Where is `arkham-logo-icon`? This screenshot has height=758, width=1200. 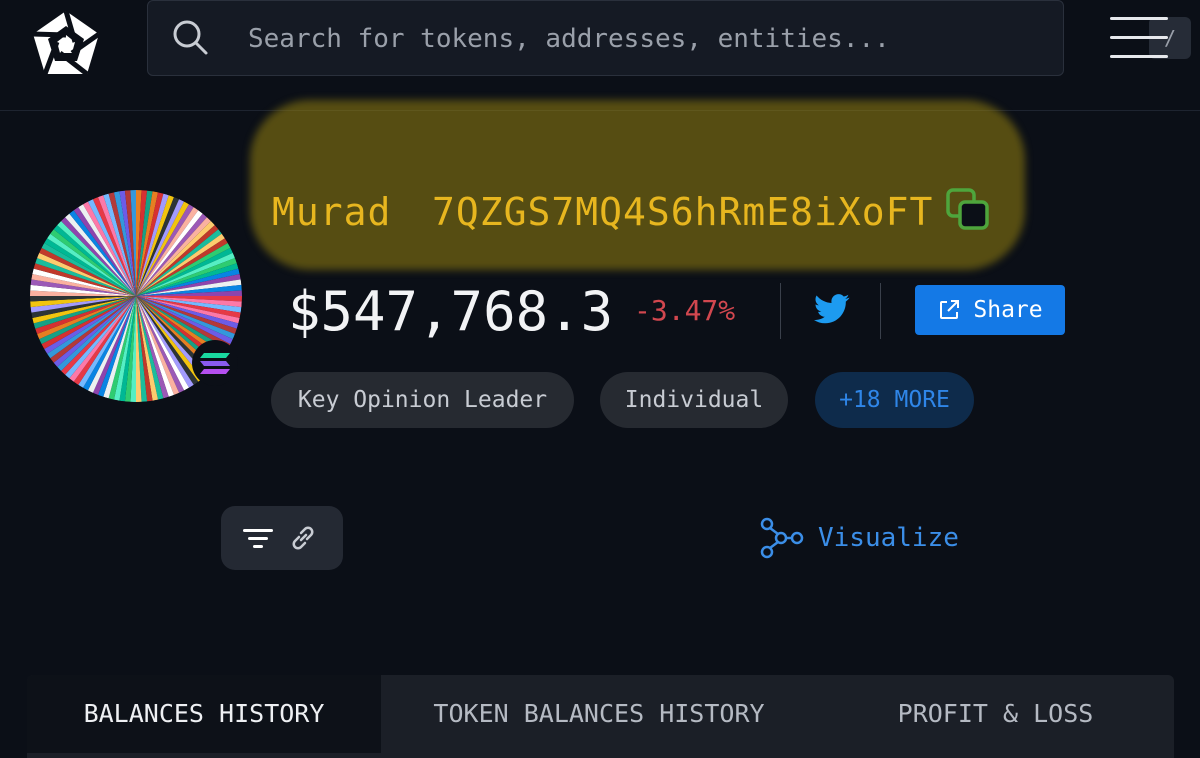
arkham-logo-icon is located at coordinates (66, 44).